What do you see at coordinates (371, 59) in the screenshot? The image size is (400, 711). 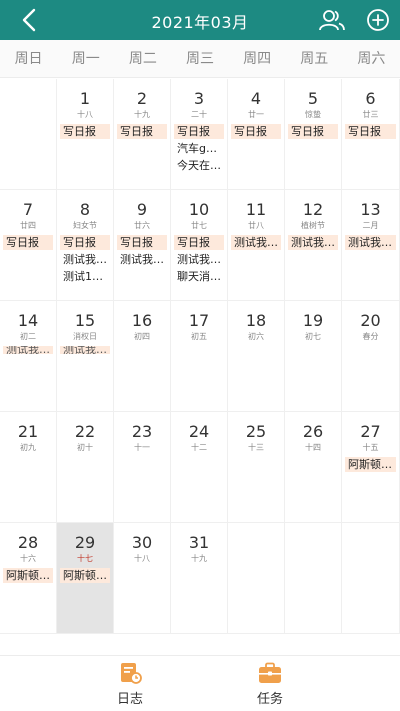 I see `weekday-sat: 周六` at bounding box center [371, 59].